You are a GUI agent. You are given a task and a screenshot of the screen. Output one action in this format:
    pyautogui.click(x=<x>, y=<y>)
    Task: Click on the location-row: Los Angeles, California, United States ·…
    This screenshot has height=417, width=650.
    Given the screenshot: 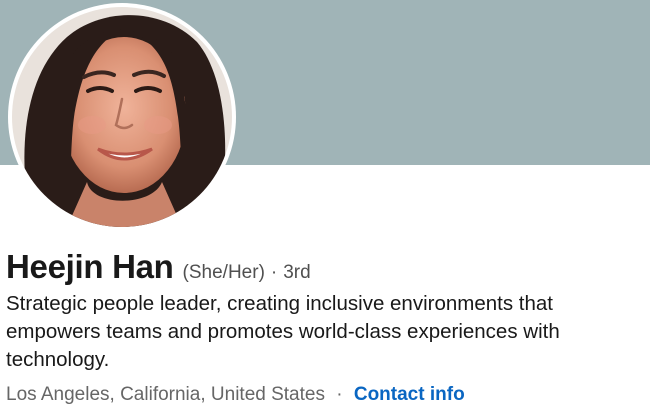 What is the action you would take?
    pyautogui.click(x=235, y=395)
    